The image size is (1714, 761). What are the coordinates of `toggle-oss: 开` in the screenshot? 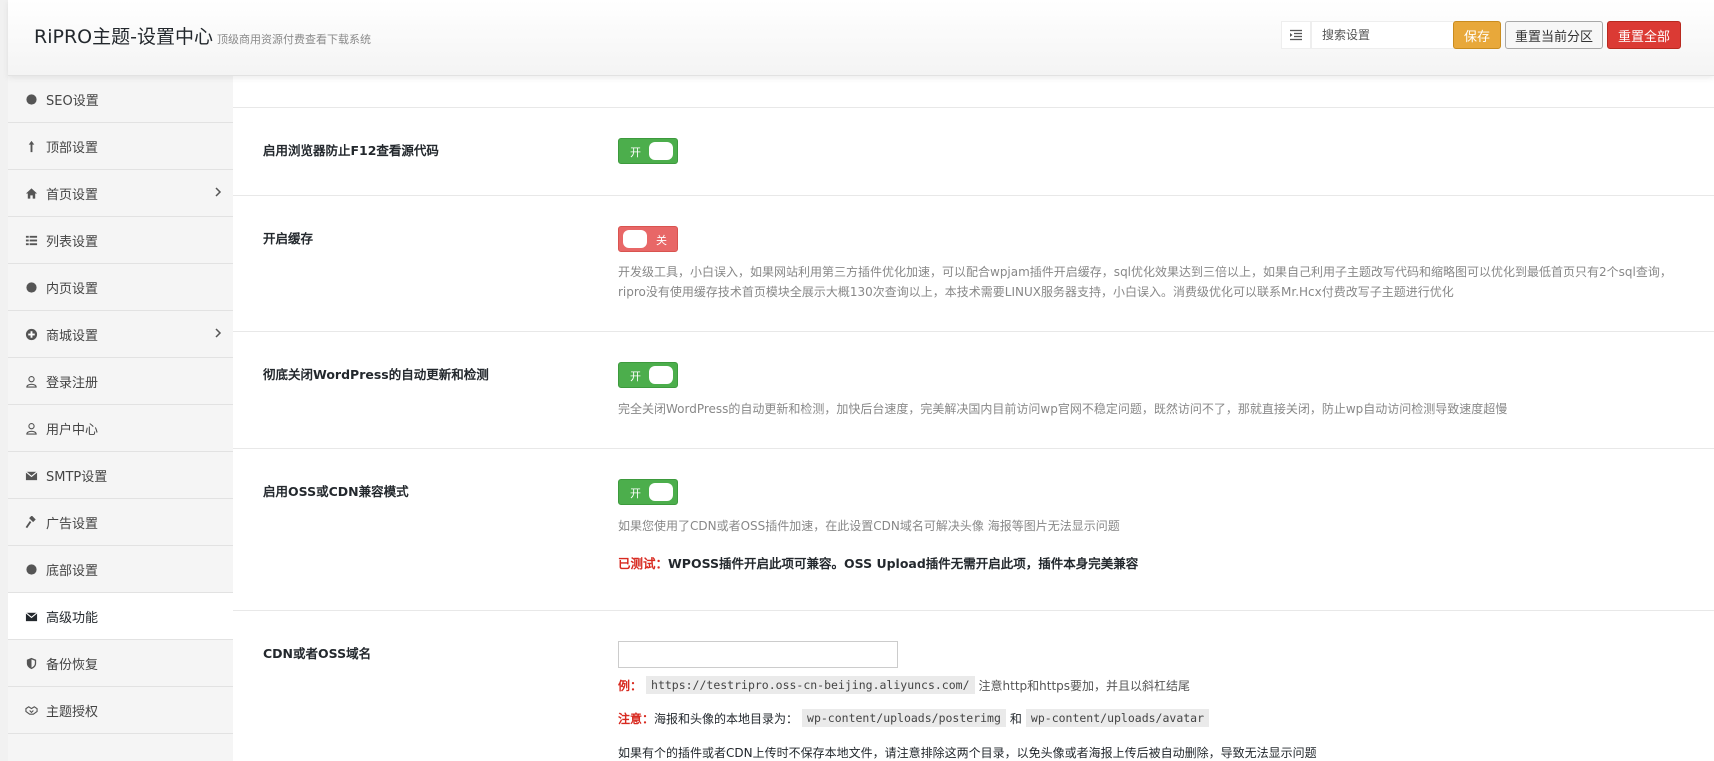 It's located at (648, 492).